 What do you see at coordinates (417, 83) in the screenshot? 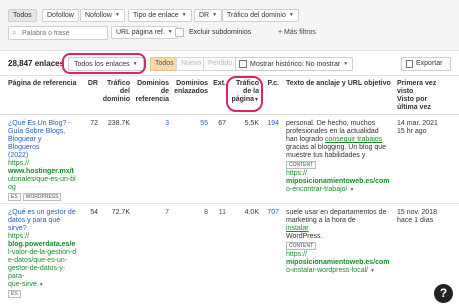
I see `col-label: Primera vez` at bounding box center [417, 83].